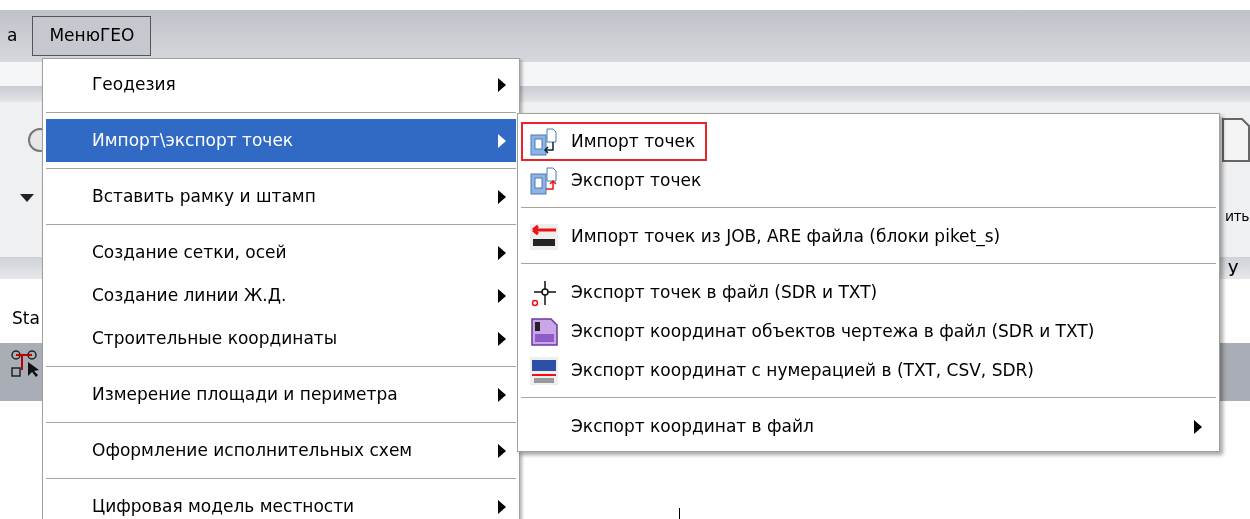 This screenshot has height=519, width=1250. I want to click on highlight-frame: Импорт точек, so click(614, 141).